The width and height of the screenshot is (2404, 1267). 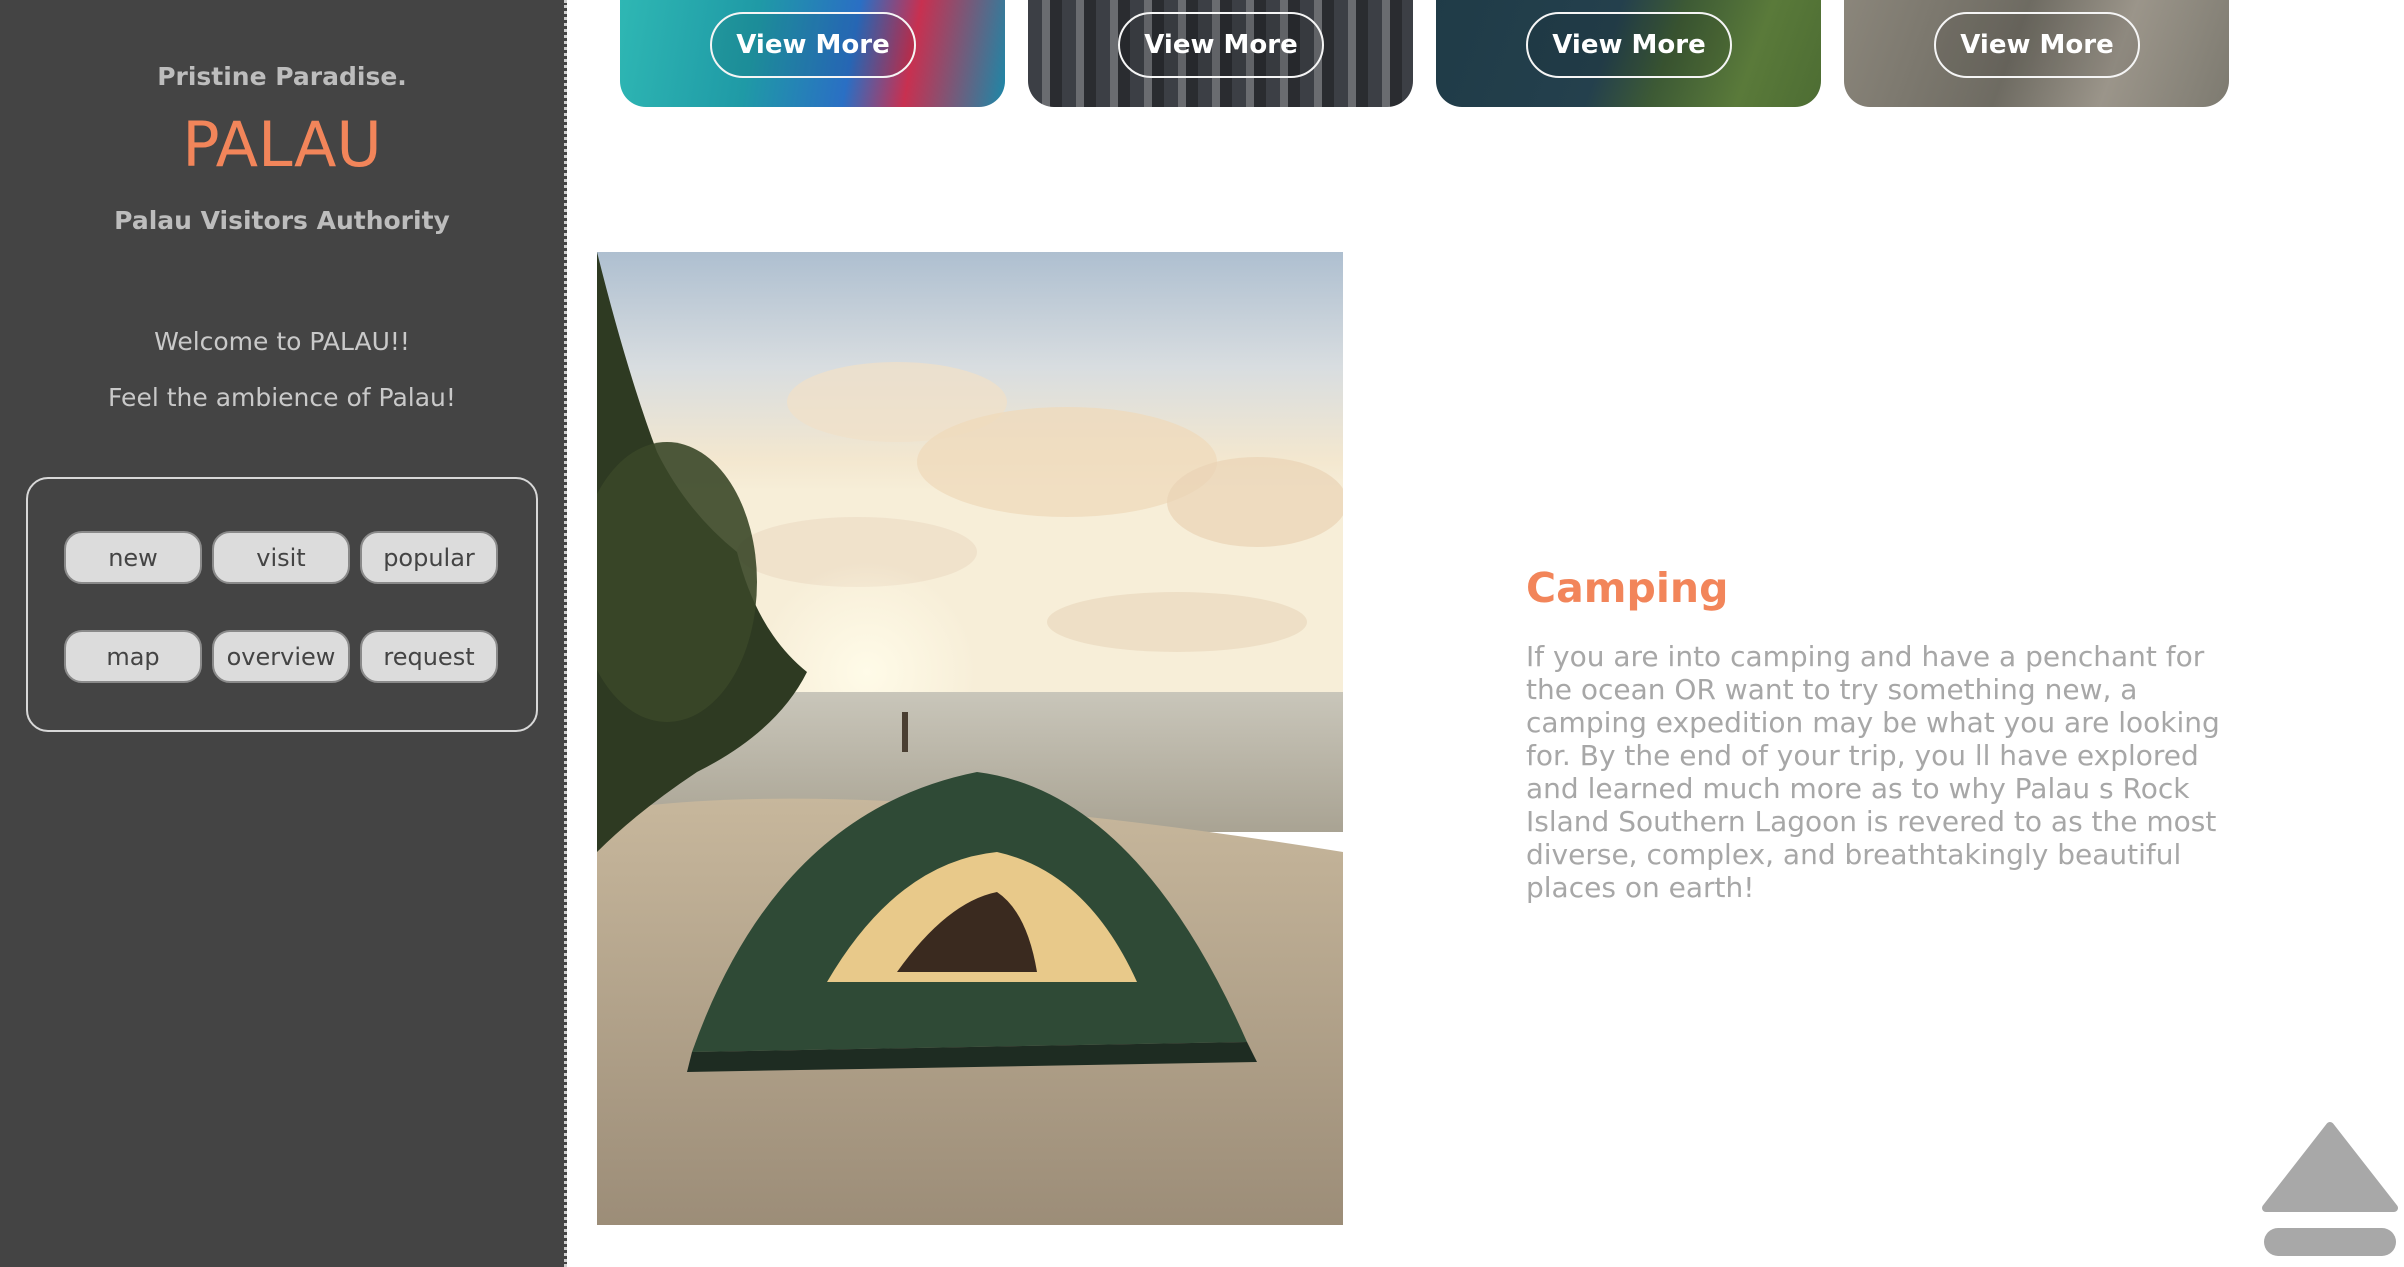 What do you see at coordinates (281, 656) in the screenshot?
I see `nav-overview-button: overview` at bounding box center [281, 656].